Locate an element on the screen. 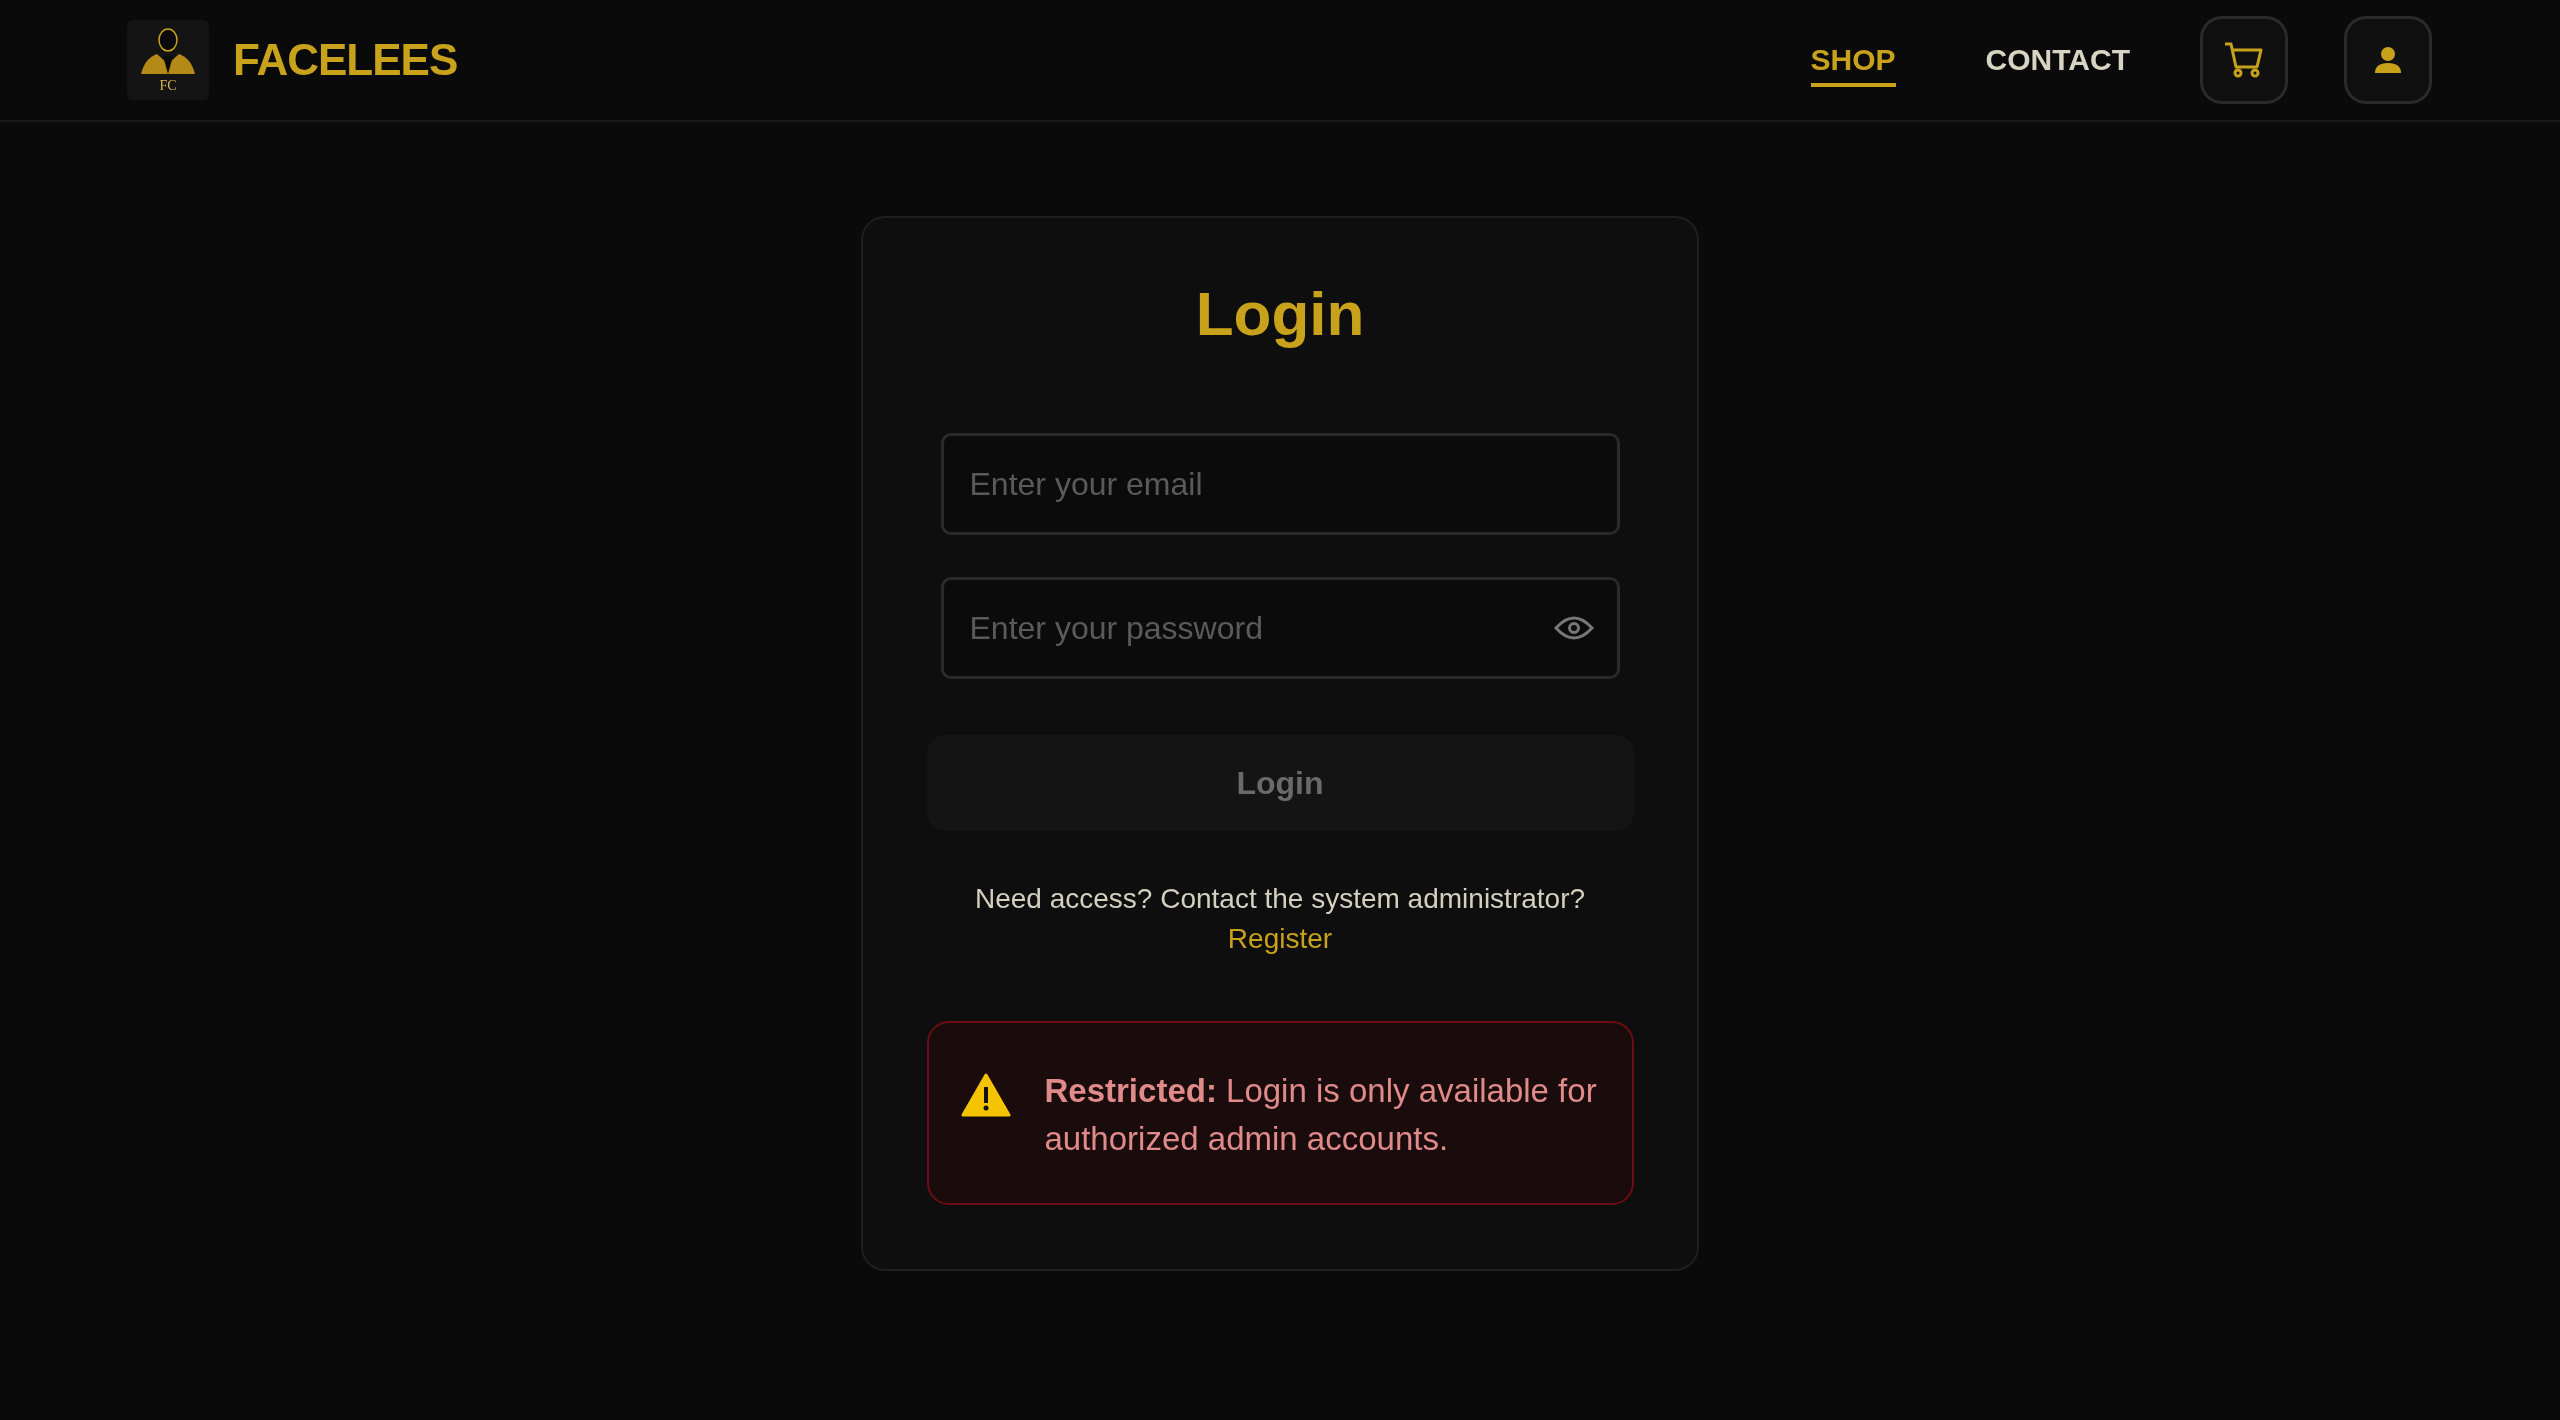 The image size is (2560, 1420). register-link: Register is located at coordinates (1280, 939).